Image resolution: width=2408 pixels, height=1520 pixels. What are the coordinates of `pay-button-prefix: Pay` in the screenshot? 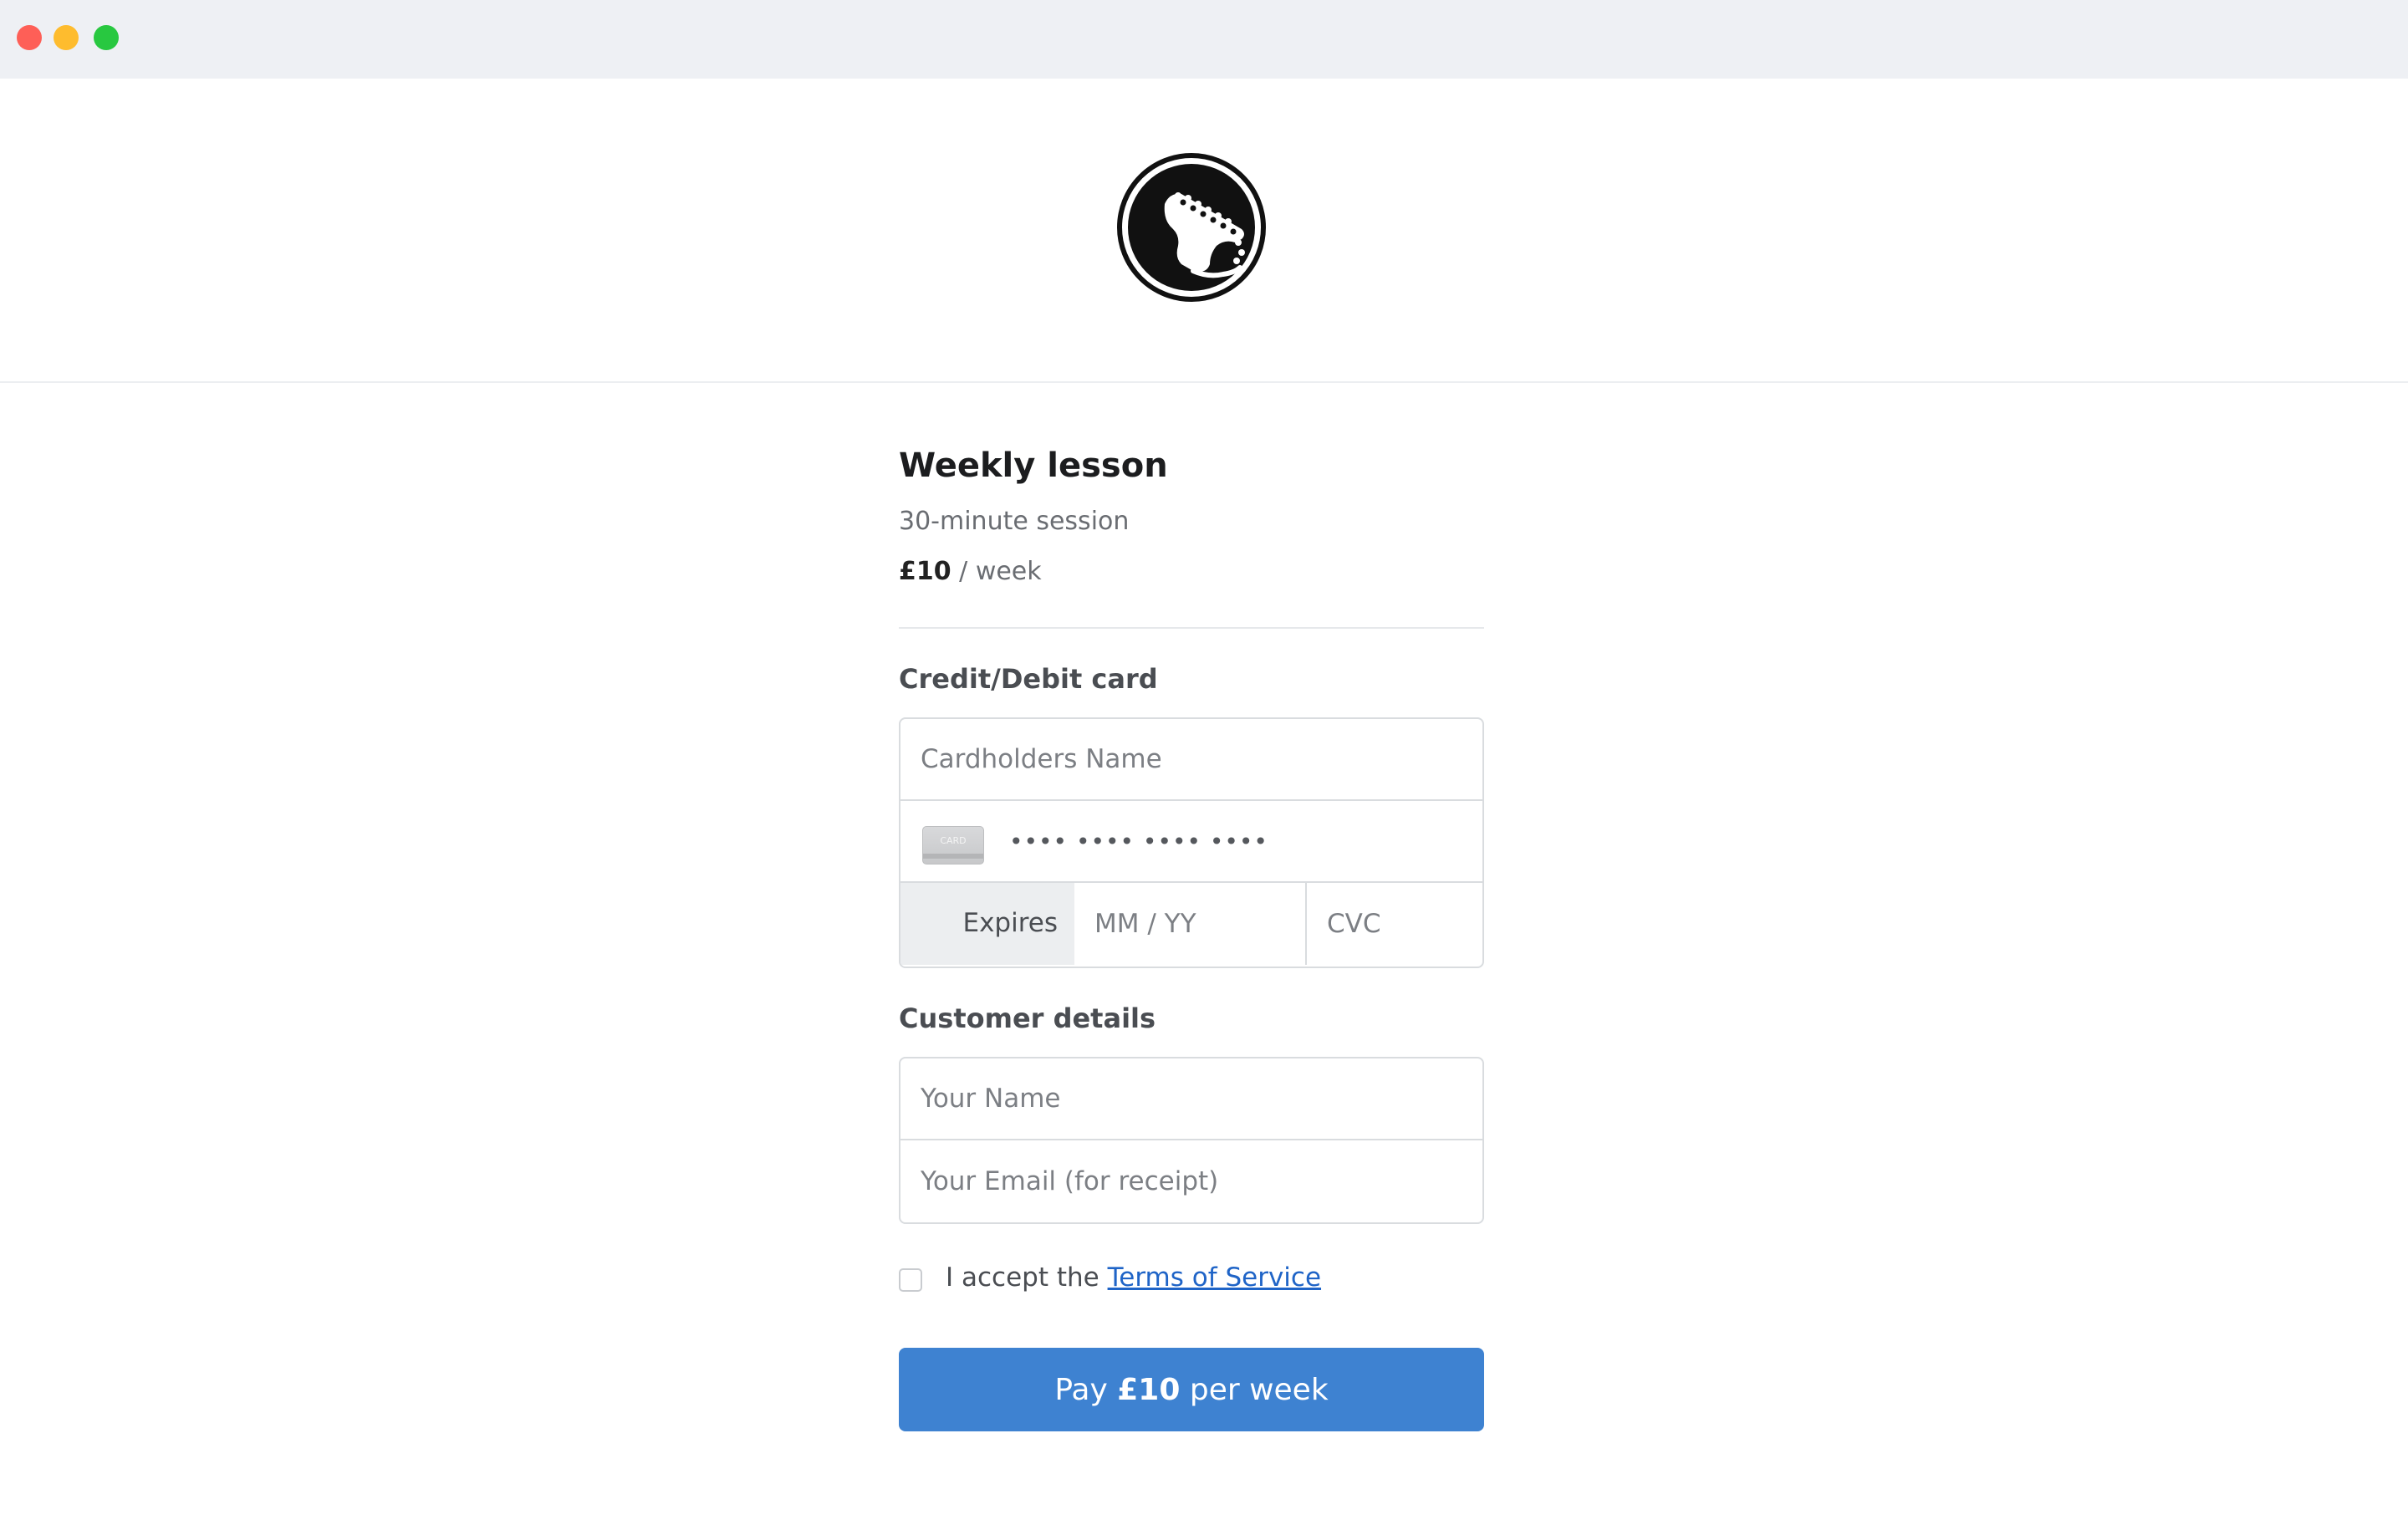 It's located at (1081, 1390).